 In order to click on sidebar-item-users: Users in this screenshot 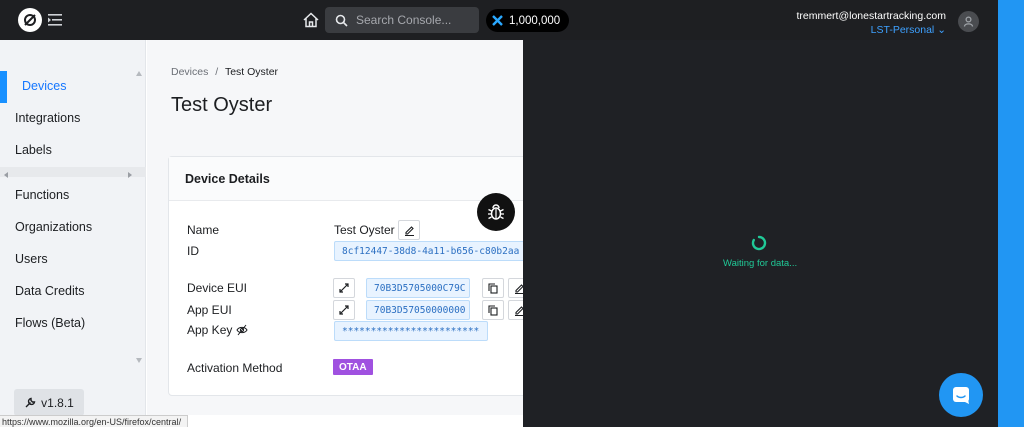, I will do `click(73, 259)`.